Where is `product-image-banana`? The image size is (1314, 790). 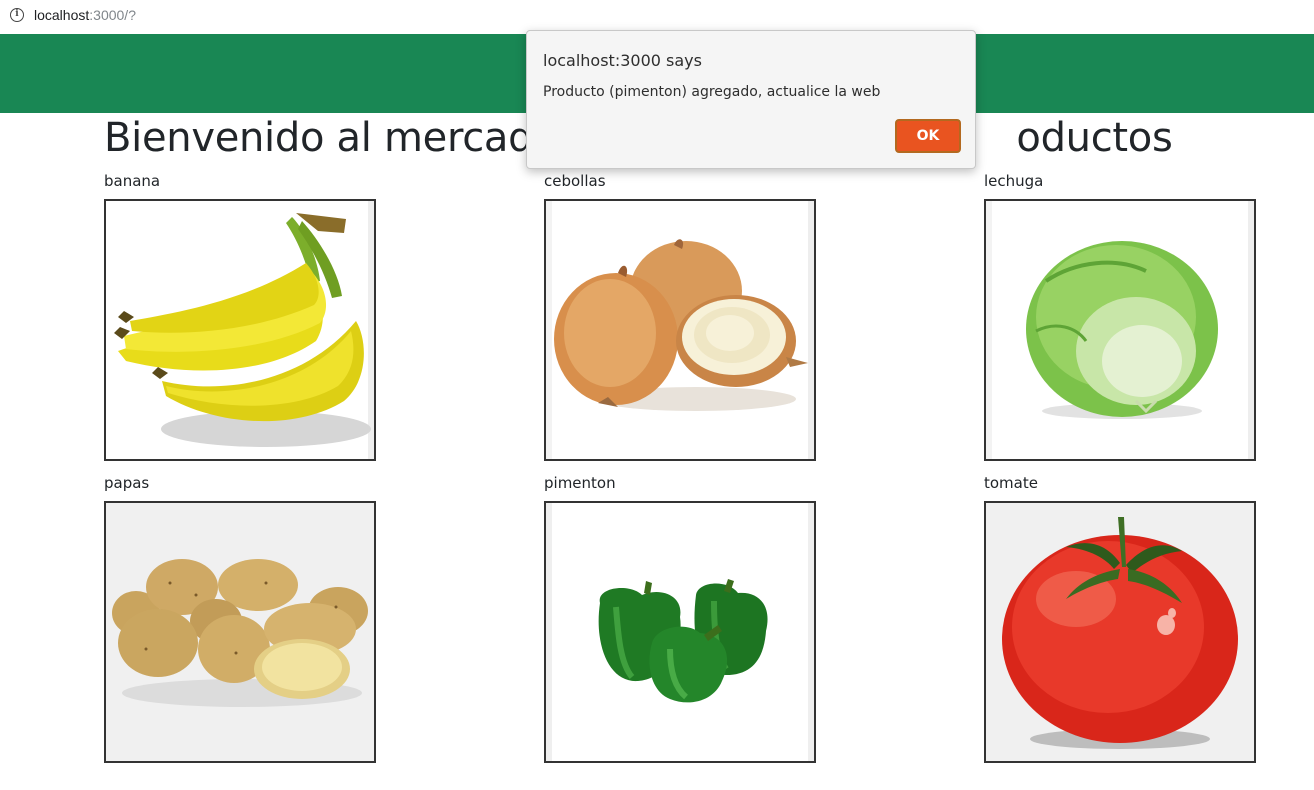
product-image-banana is located at coordinates (240, 330).